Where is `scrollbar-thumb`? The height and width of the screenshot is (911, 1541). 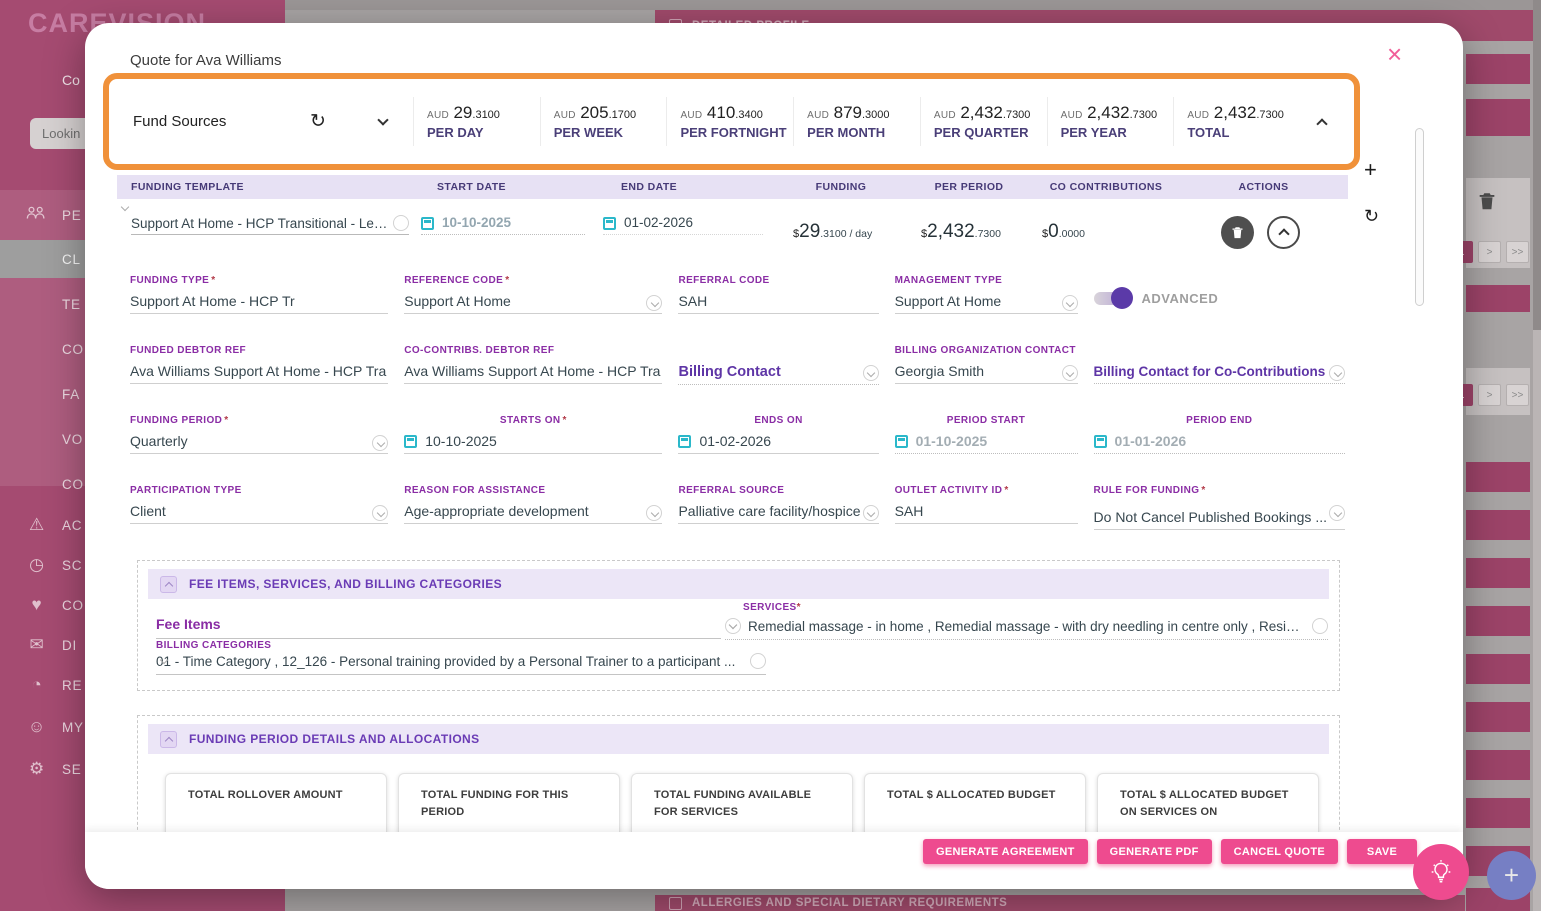
scrollbar-thumb is located at coordinates (1537, 165).